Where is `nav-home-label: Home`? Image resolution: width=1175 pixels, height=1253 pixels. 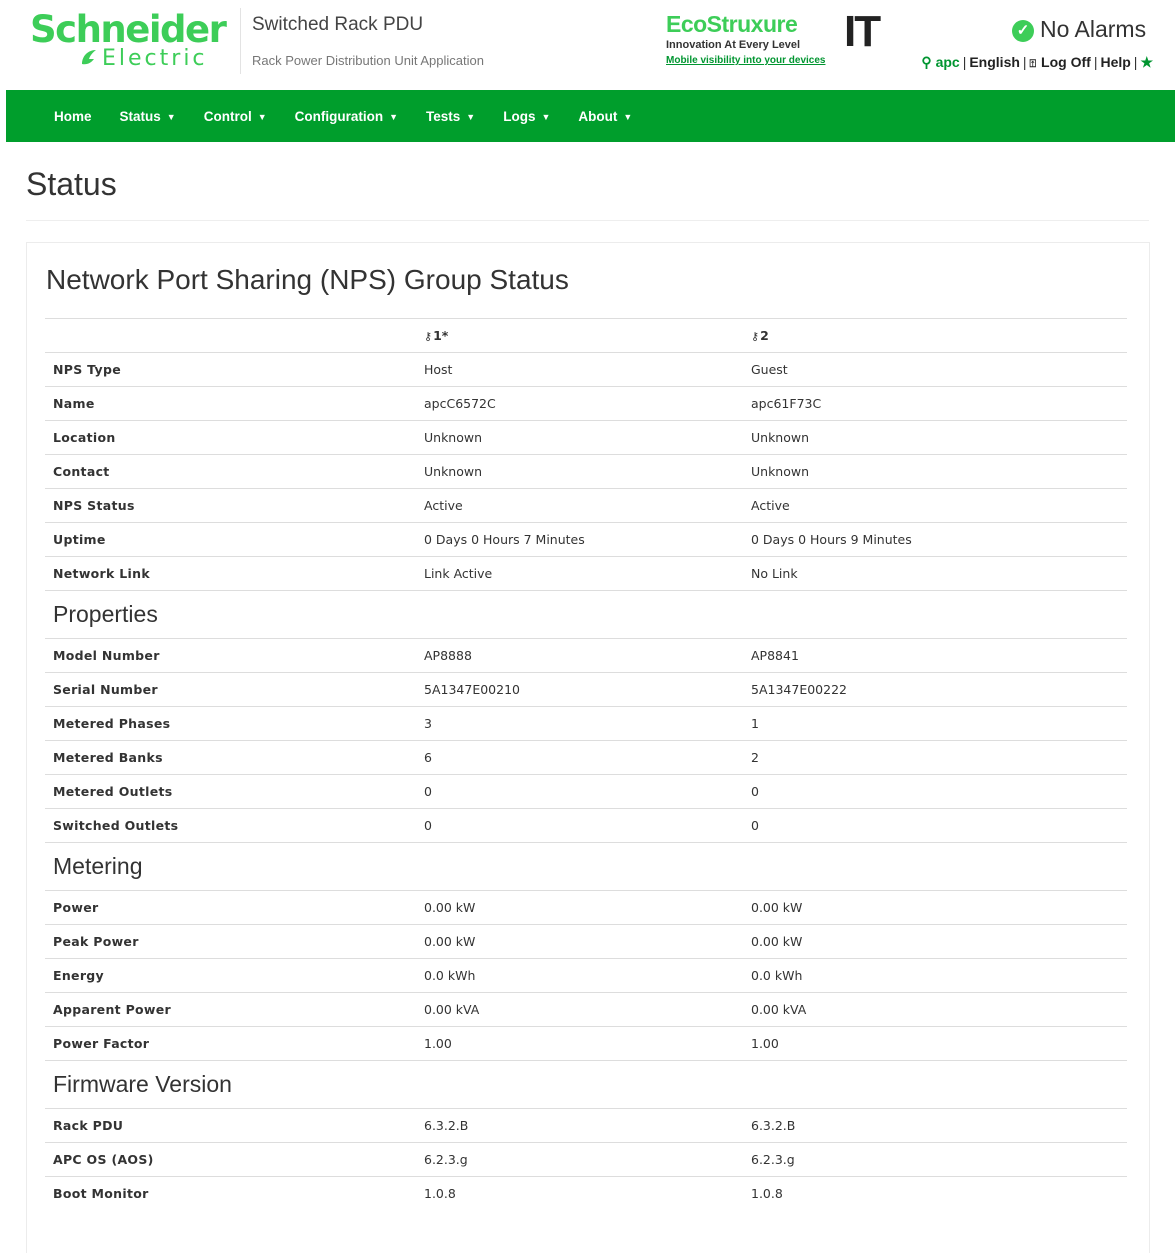
nav-home-label: Home is located at coordinates (73, 116).